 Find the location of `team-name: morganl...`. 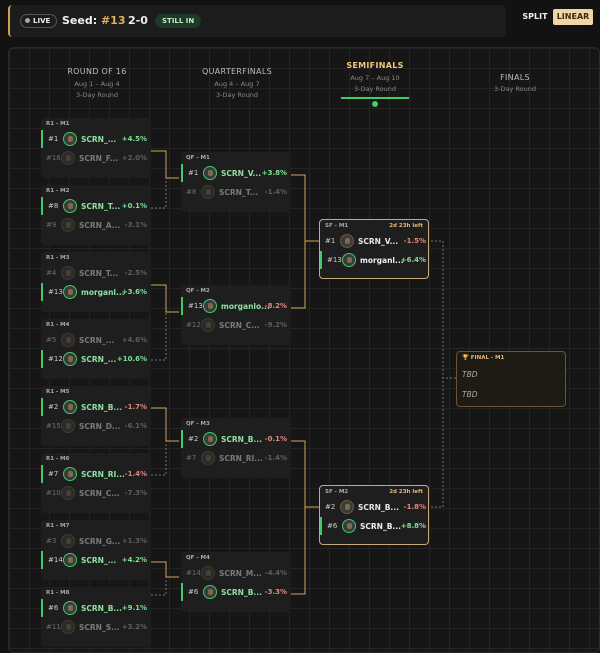

team-name: morganl... is located at coordinates (103, 292).